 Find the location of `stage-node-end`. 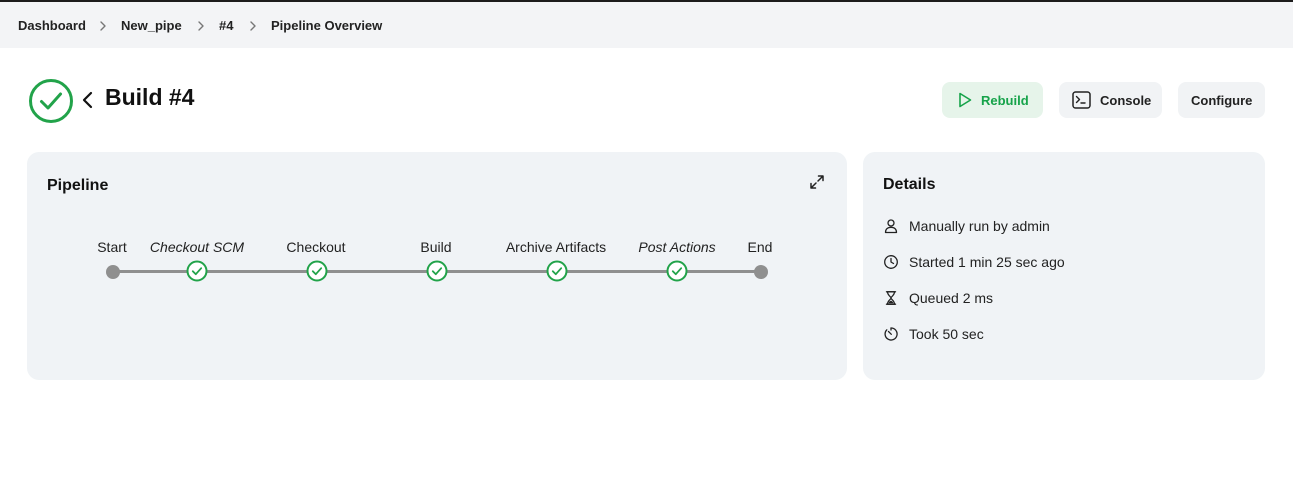

stage-node-end is located at coordinates (761, 272).